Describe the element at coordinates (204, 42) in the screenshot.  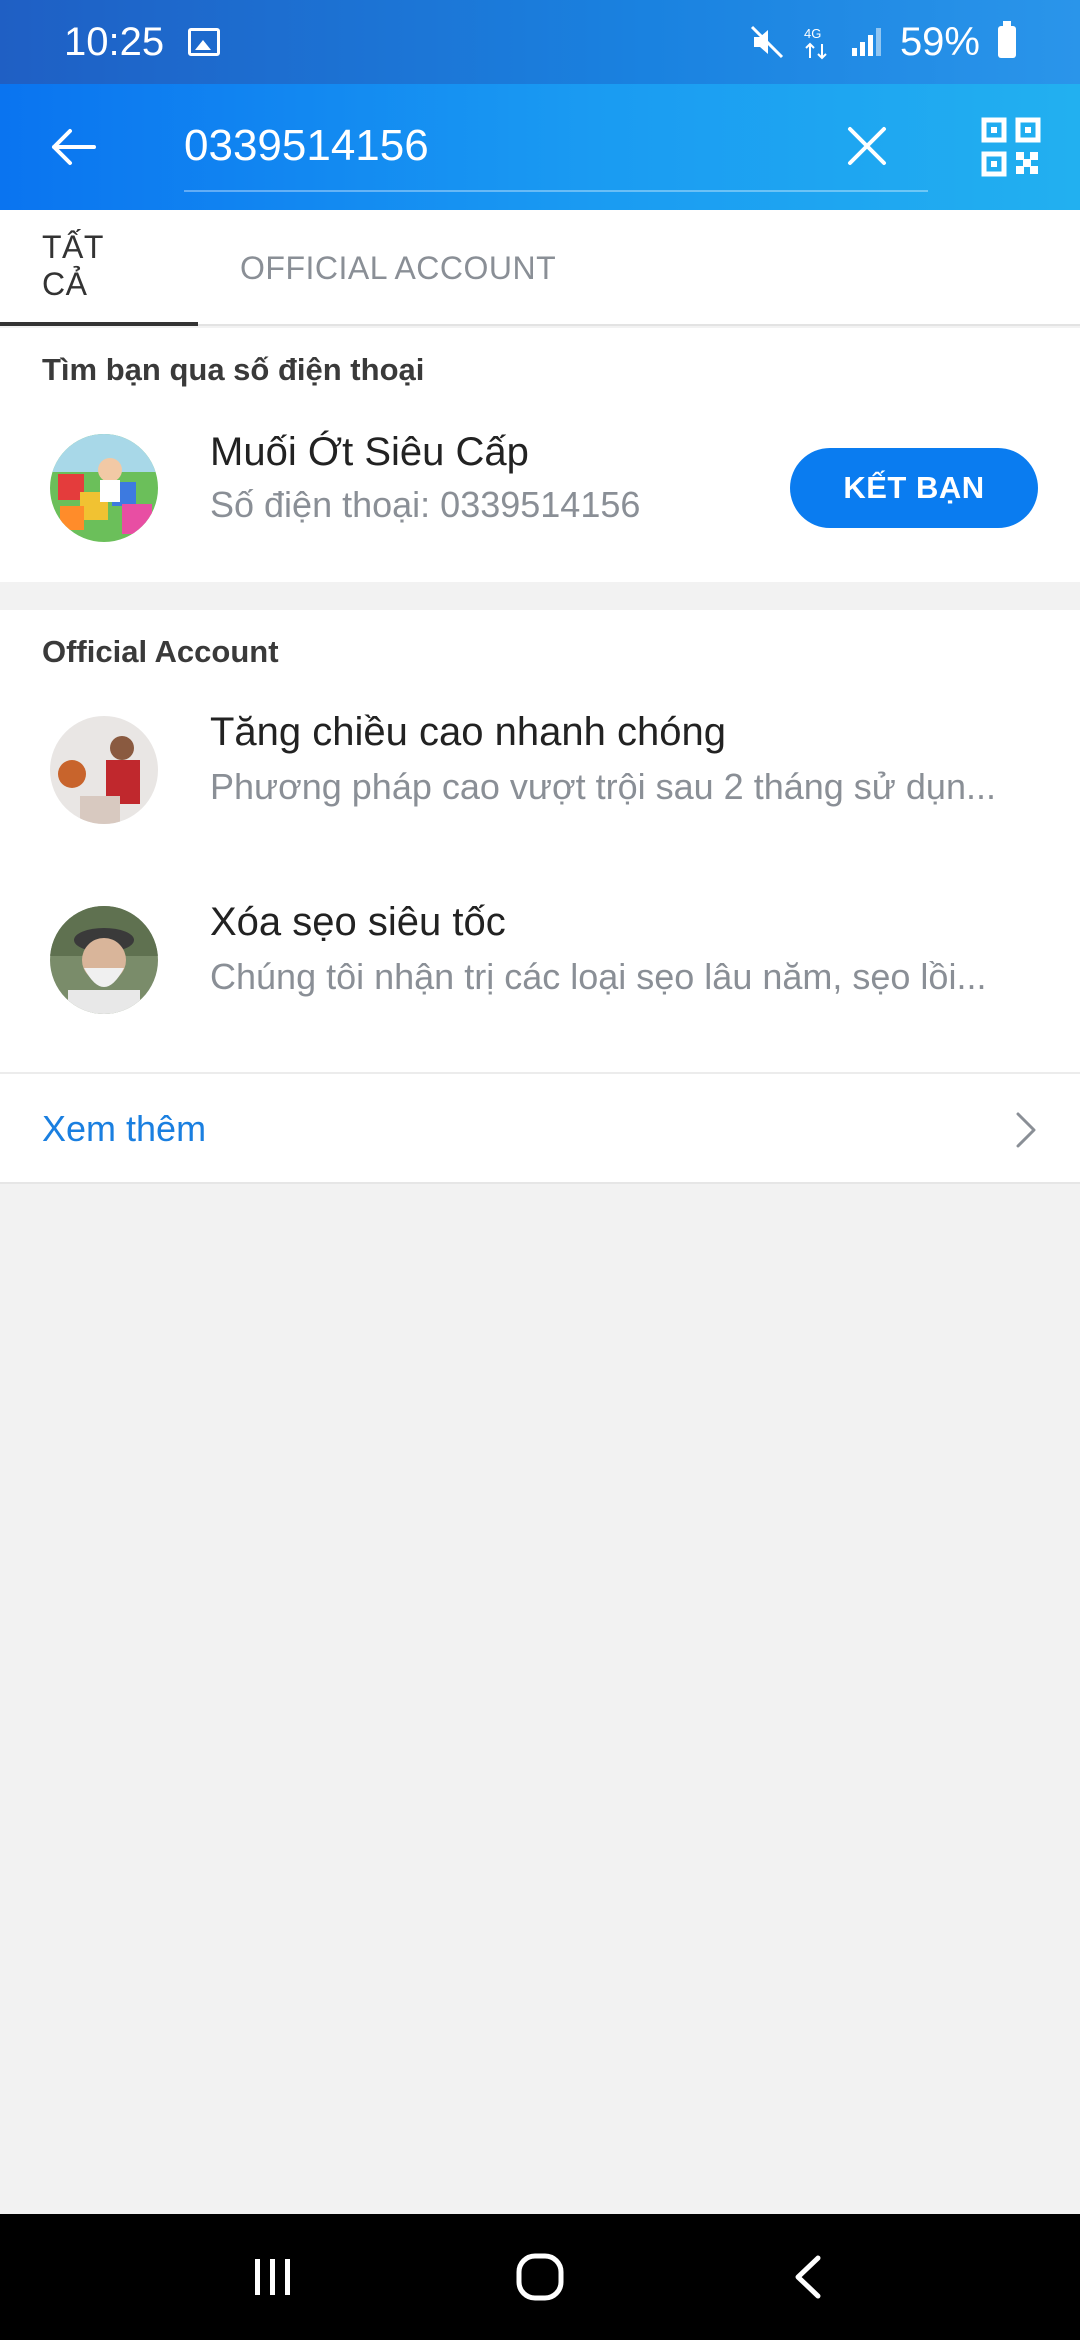
I see `gallery-notification-icon` at that location.